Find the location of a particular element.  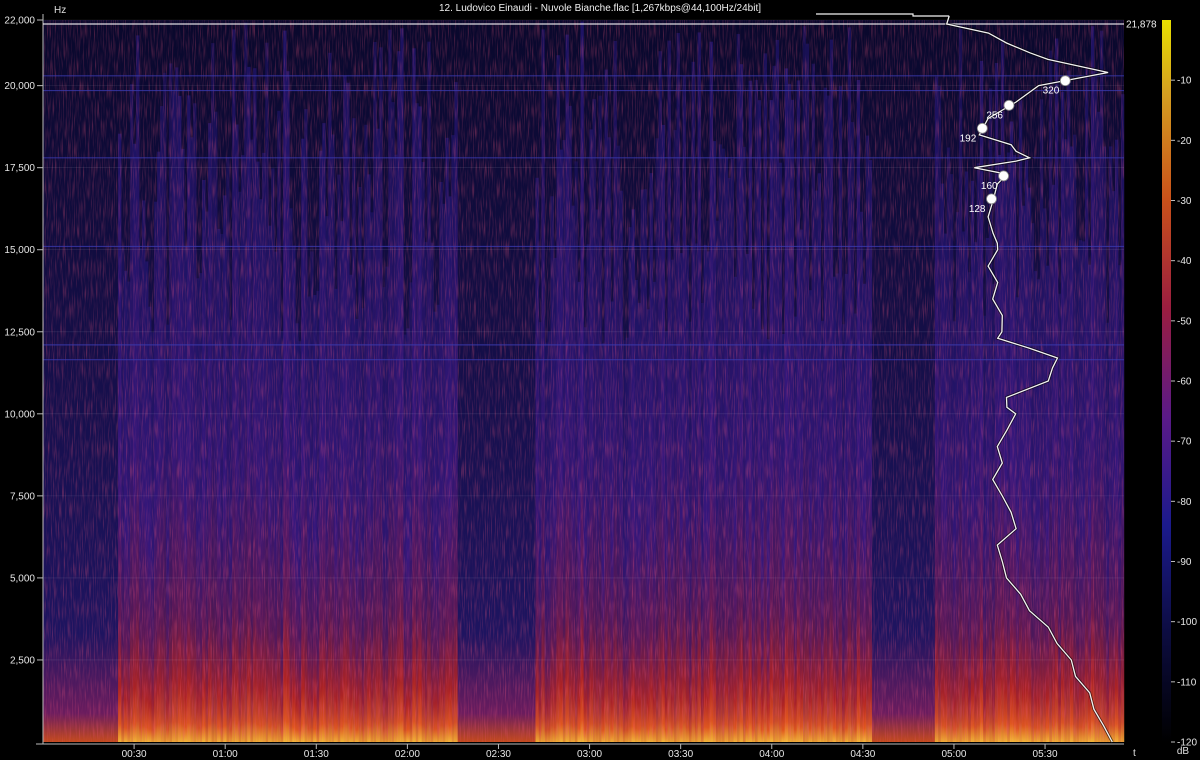

colorbar-tick-label: -90 is located at coordinates (1184, 562).